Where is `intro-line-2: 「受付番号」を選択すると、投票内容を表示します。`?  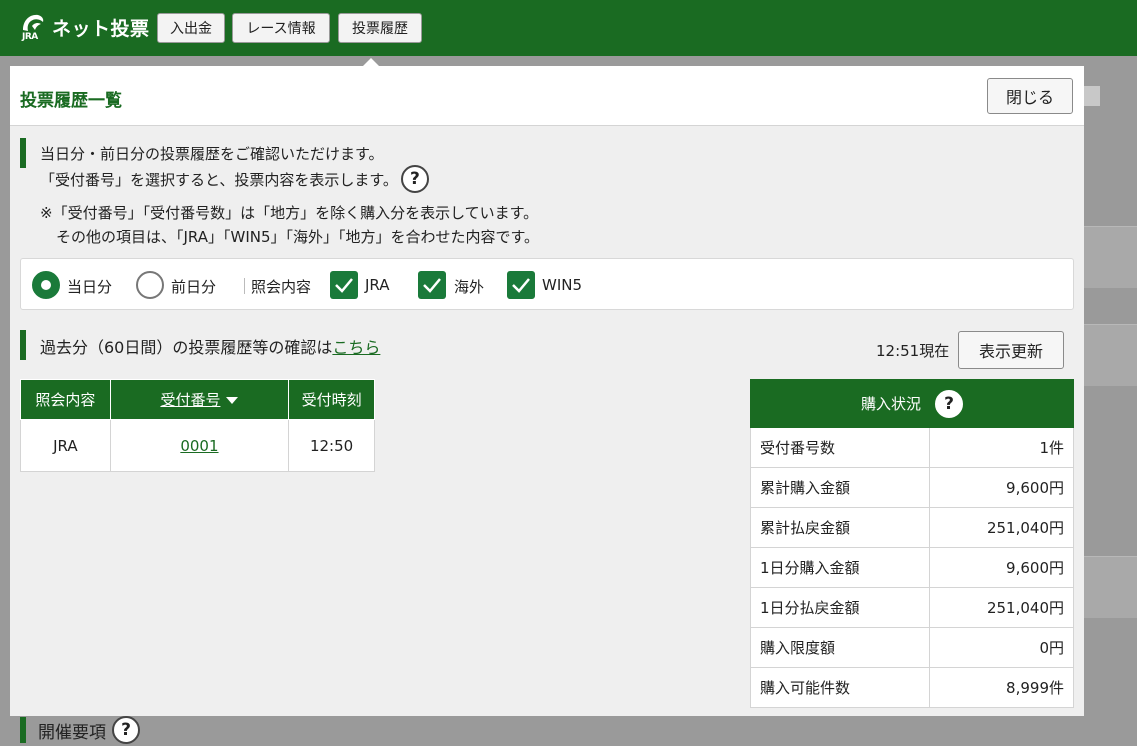 intro-line-2: 「受付番号」を選択すると、投票内容を表示します。 is located at coordinates (219, 179).